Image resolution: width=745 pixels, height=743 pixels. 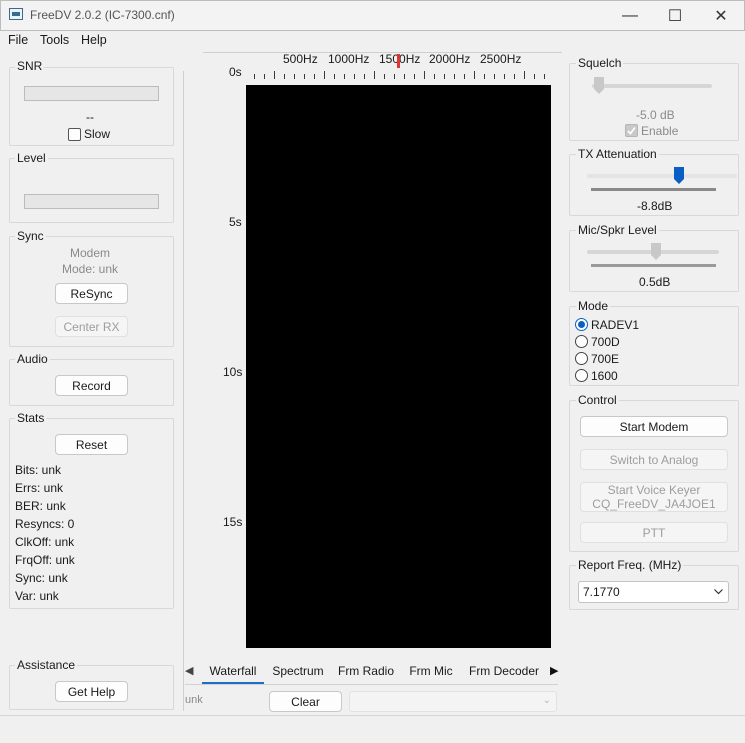 What do you see at coordinates (39, 488) in the screenshot?
I see `stat-errs: Errs: unk` at bounding box center [39, 488].